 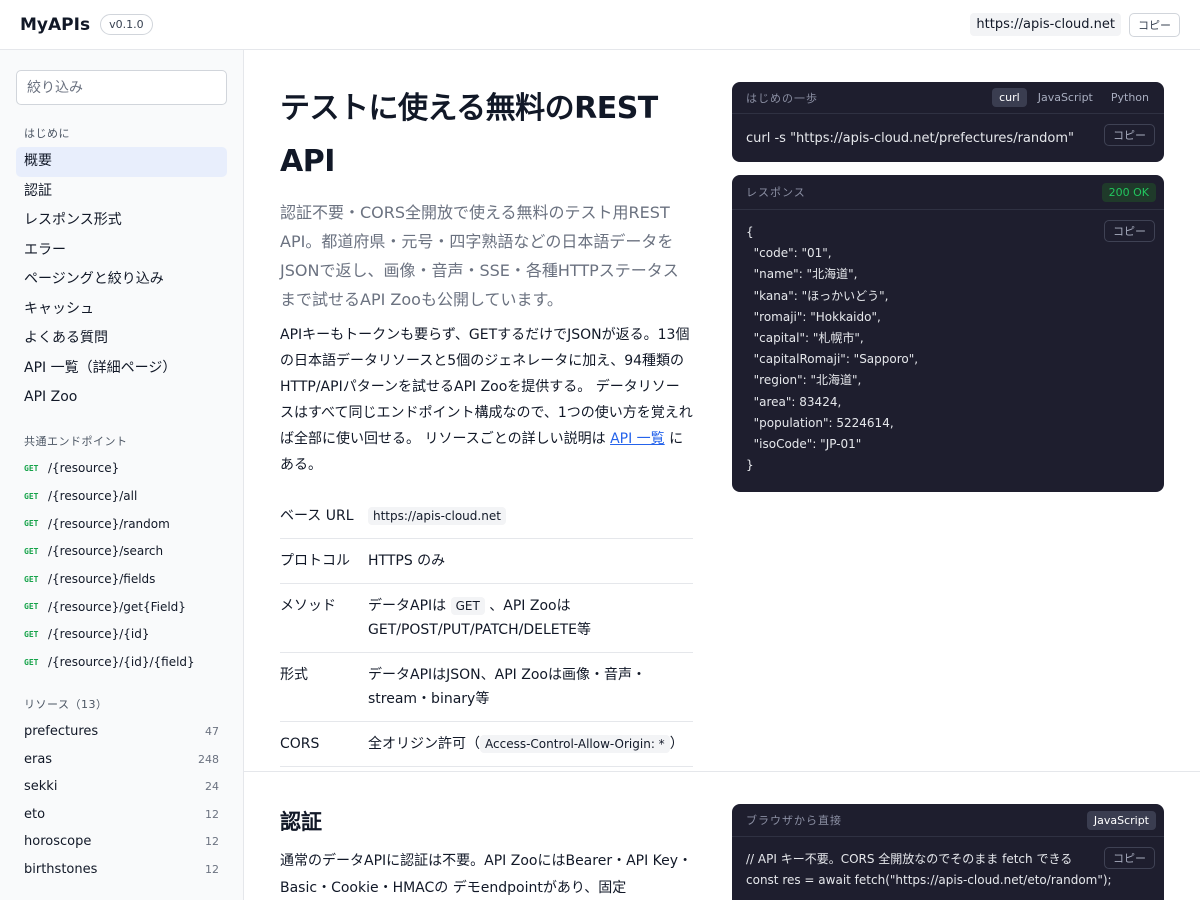 What do you see at coordinates (948, 192) in the screenshot?
I see `panel-header: レスポンス 200 OK` at bounding box center [948, 192].